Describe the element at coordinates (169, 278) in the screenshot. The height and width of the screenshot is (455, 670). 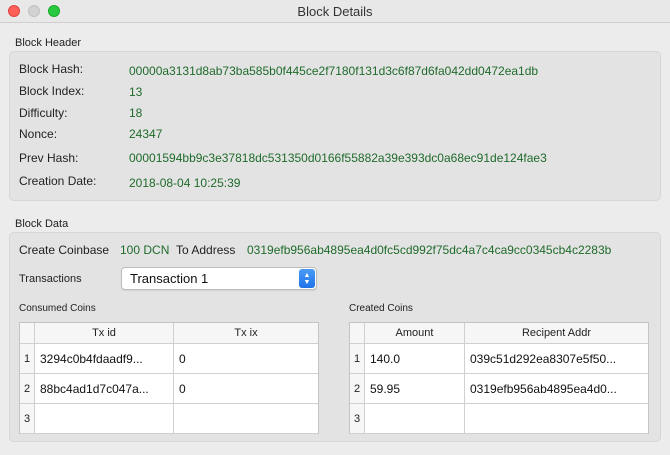
I see `transactions-select-value: Transaction 1` at that location.